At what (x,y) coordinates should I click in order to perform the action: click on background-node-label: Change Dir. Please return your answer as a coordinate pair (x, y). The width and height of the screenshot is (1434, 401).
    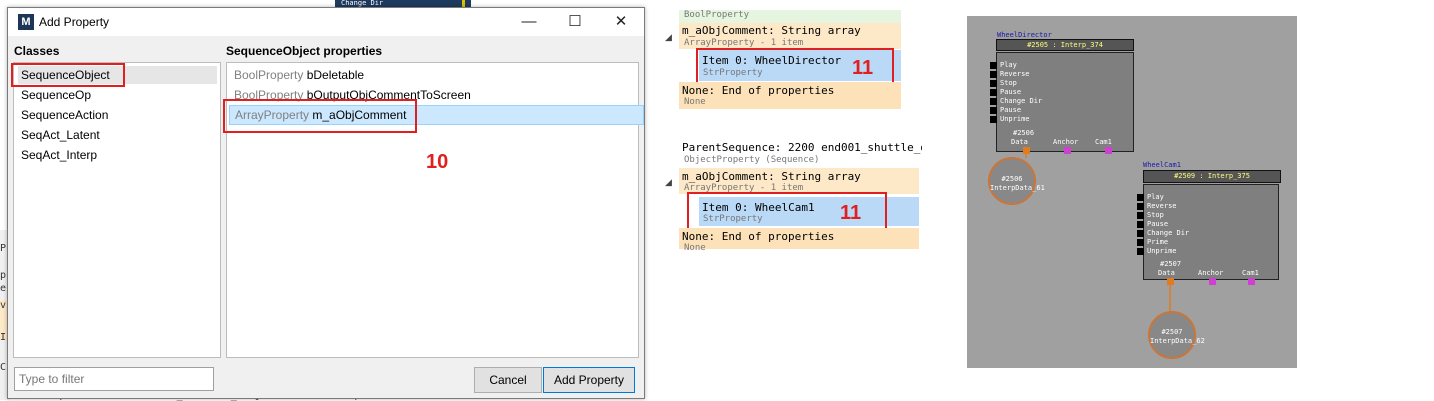
    Looking at the image, I should click on (403, 3).